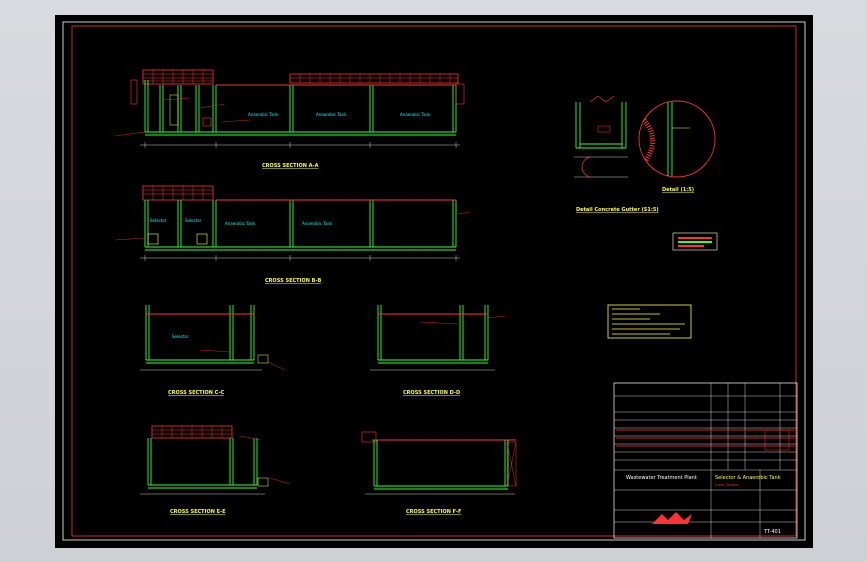 This screenshot has height=562, width=867. I want to click on section-e-title: CROSS SECTION E-E, so click(198, 512).